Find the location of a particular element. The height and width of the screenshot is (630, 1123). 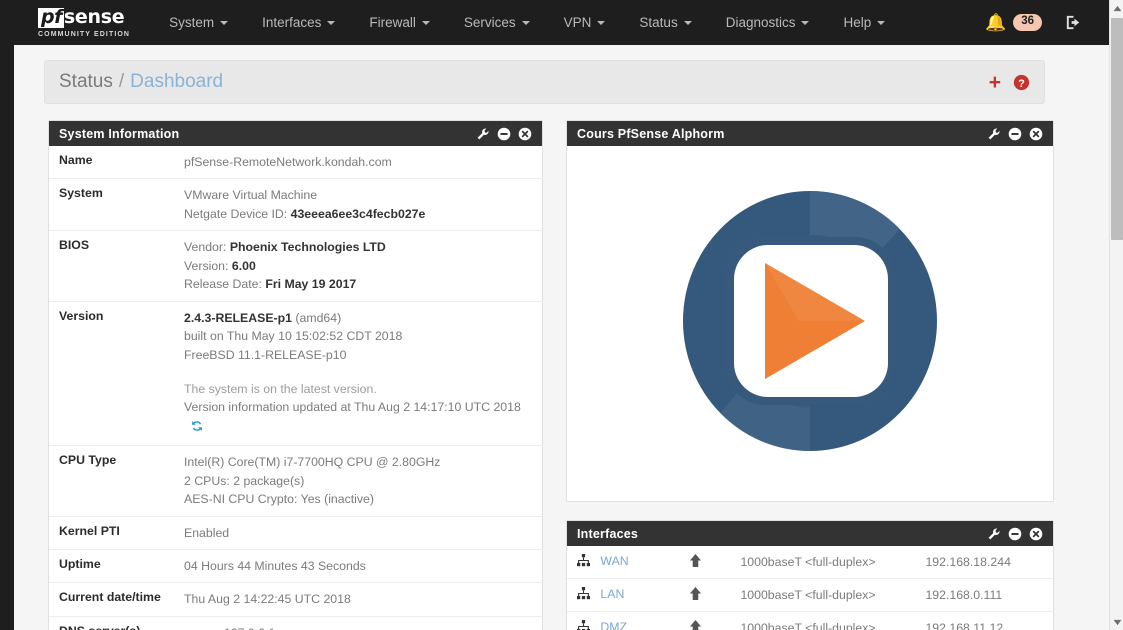

value-strong: Phoenix Technologies LTD is located at coordinates (307, 247).